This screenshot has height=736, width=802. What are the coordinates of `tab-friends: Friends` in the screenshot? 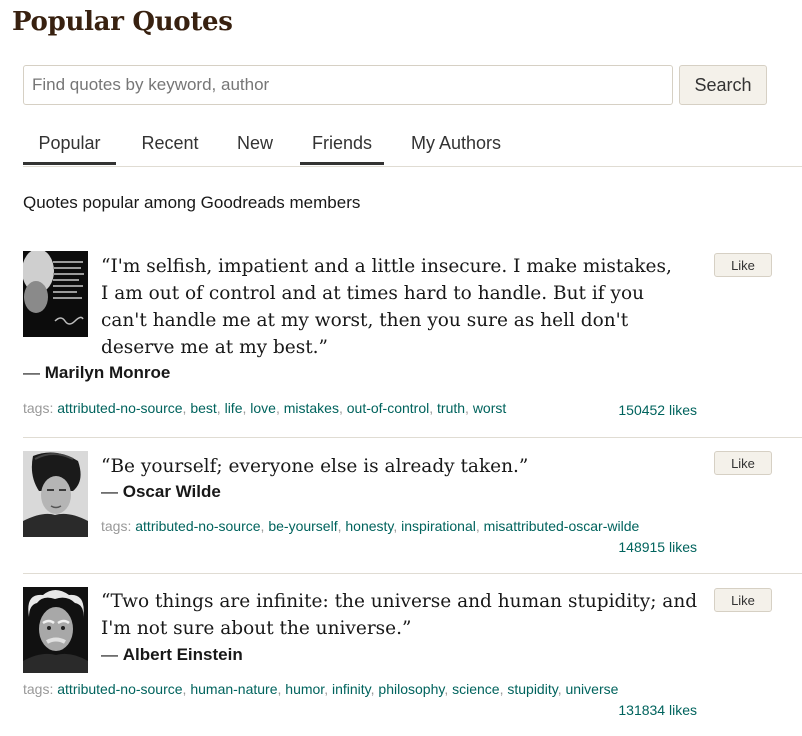 It's located at (342, 149).